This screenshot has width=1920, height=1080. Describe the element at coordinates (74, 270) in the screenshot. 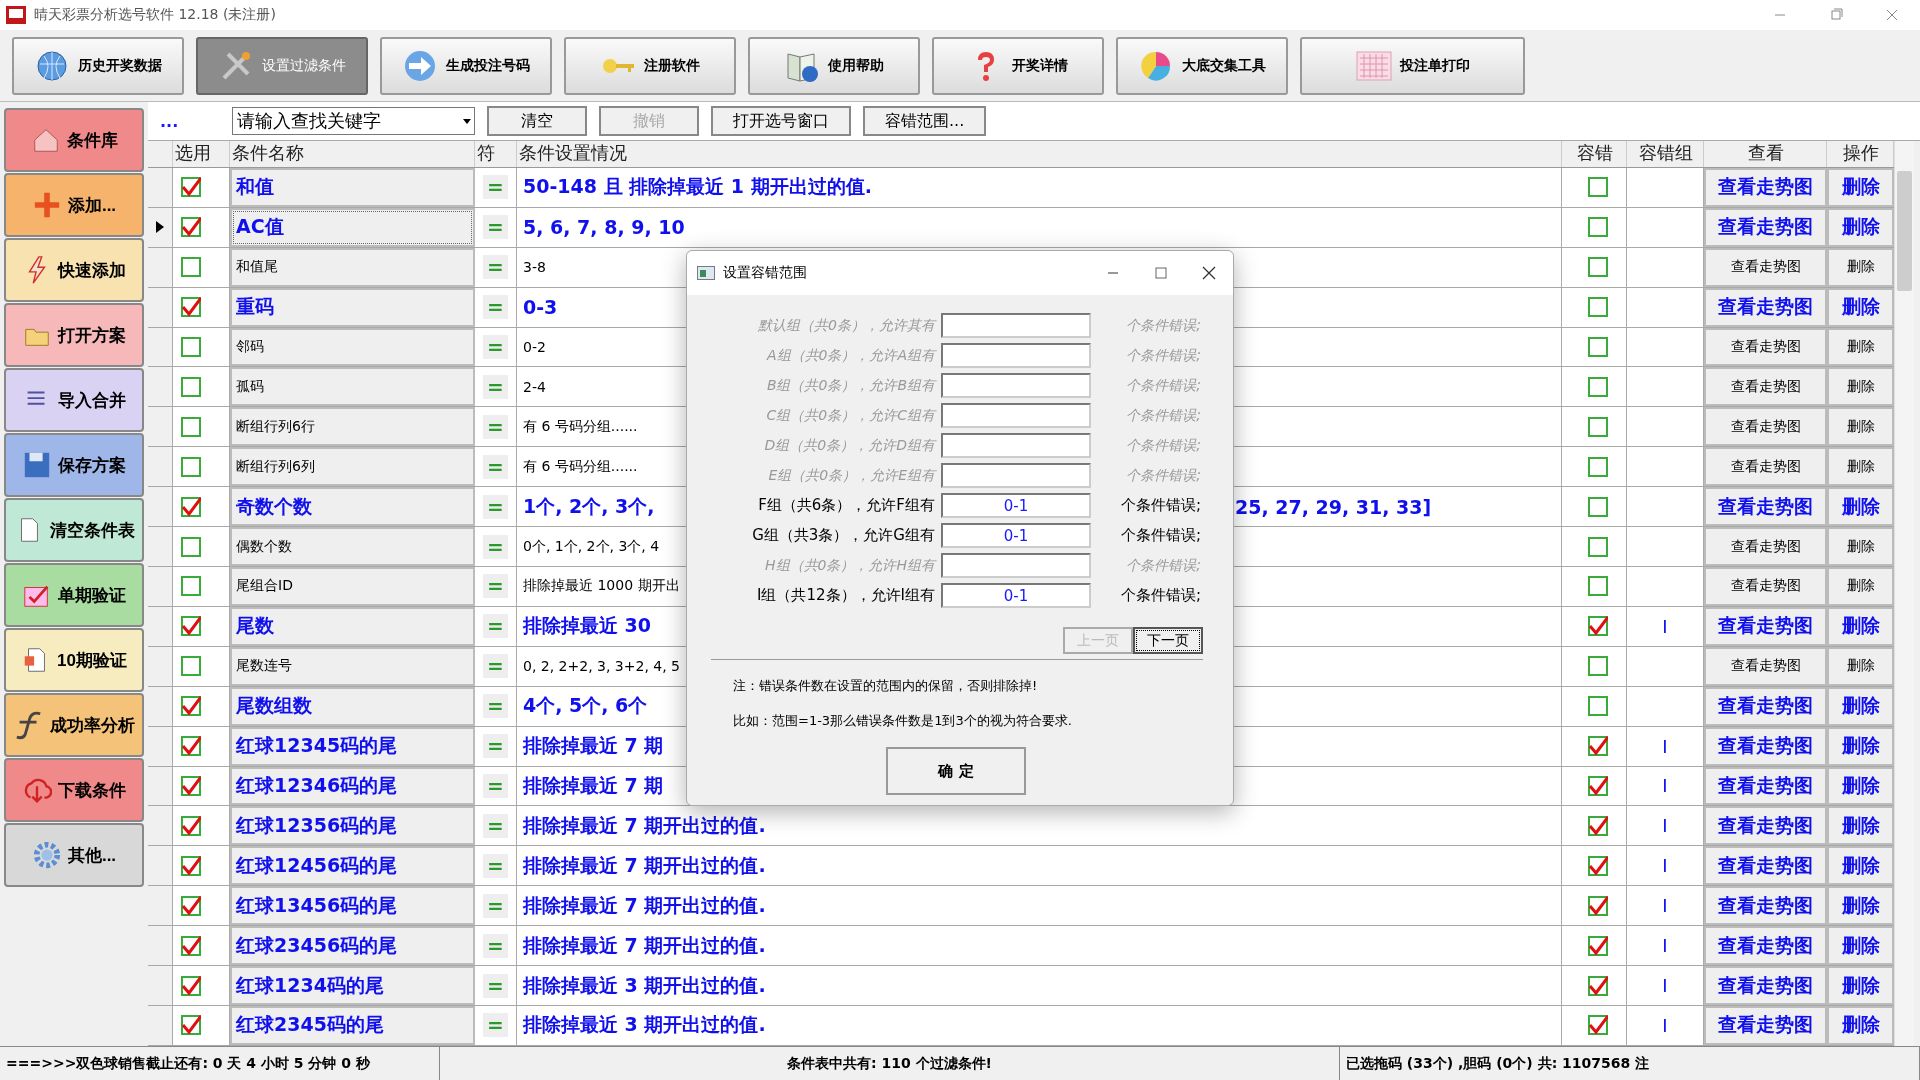

I see `sidebar-button: 快速添加` at that location.